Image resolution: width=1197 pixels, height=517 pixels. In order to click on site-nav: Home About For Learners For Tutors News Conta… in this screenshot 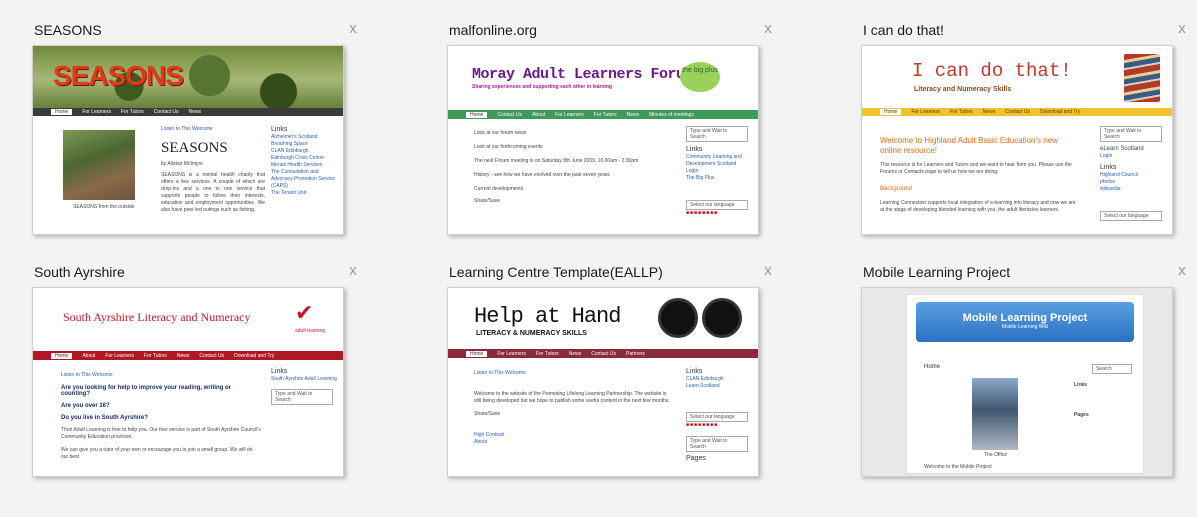, I will do `click(188, 355)`.